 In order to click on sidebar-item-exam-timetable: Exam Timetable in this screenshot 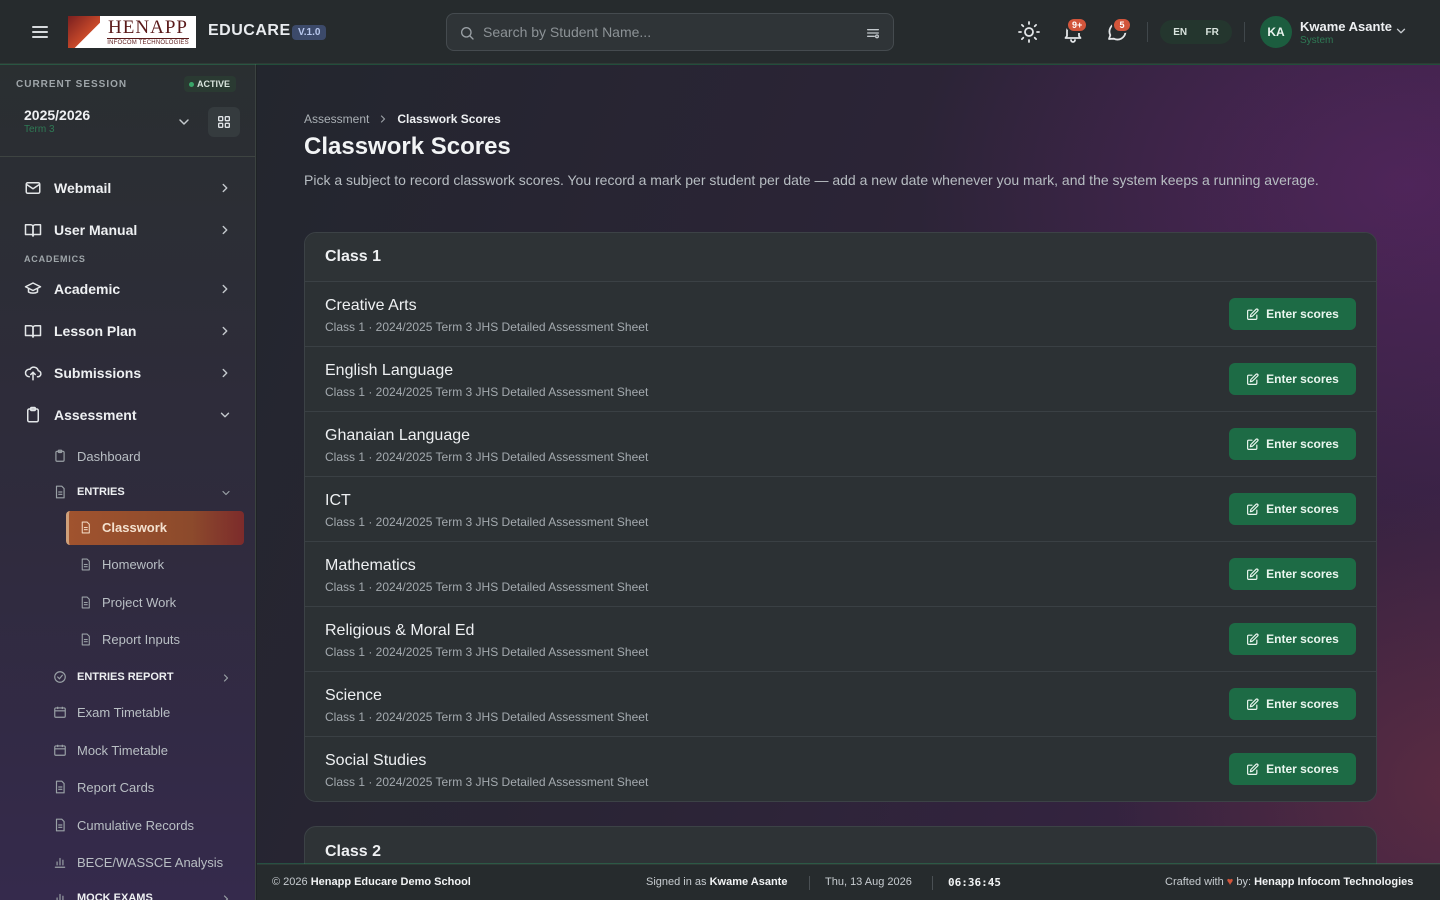, I will do `click(144, 712)`.